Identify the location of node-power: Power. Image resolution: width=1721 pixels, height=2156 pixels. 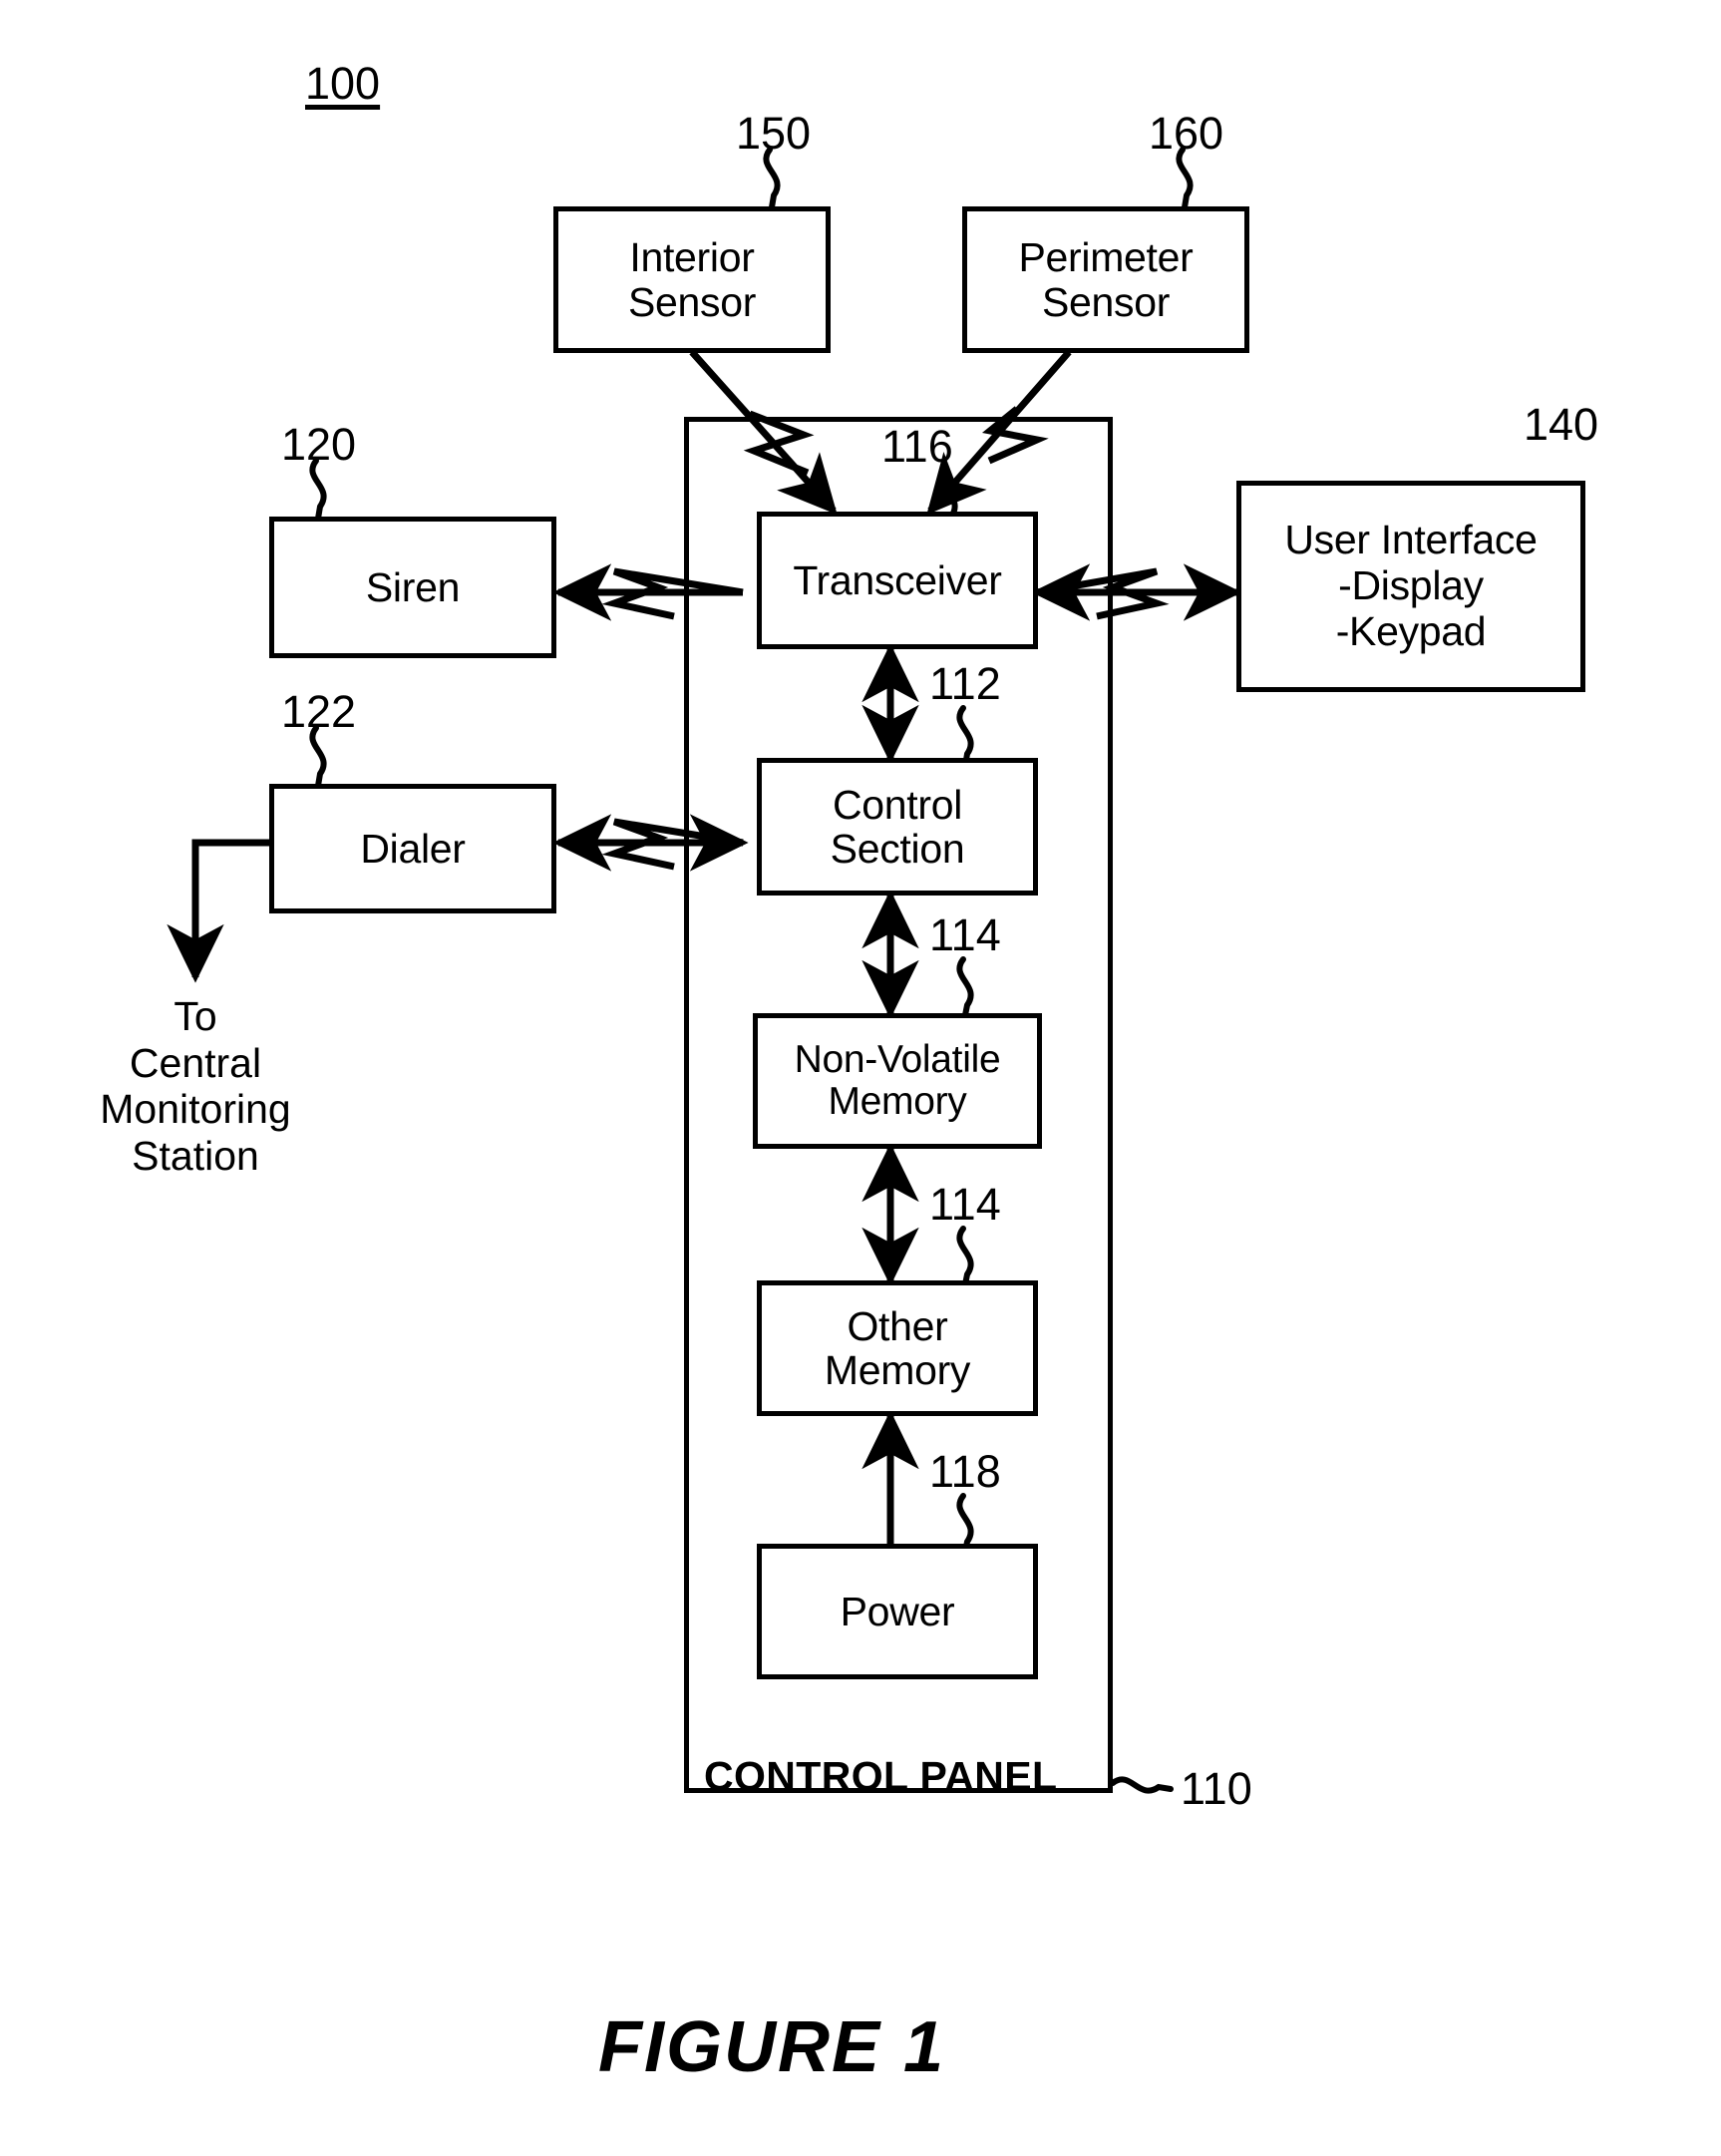
(897, 1612).